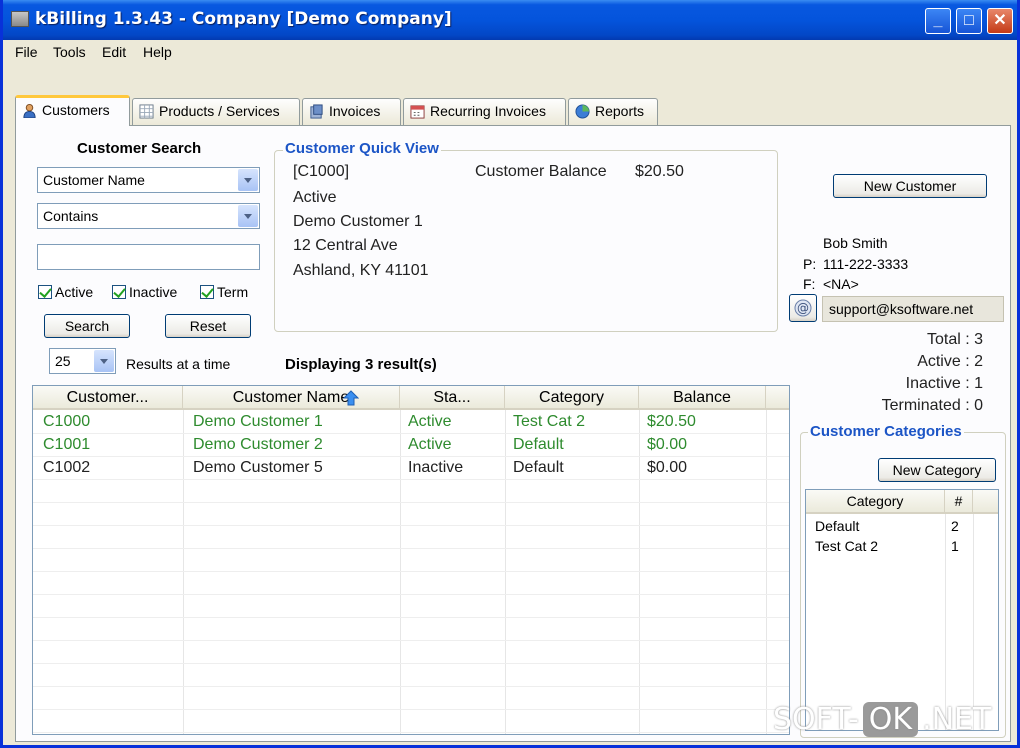  What do you see at coordinates (955, 526) in the screenshot?
I see `category-count: 2` at bounding box center [955, 526].